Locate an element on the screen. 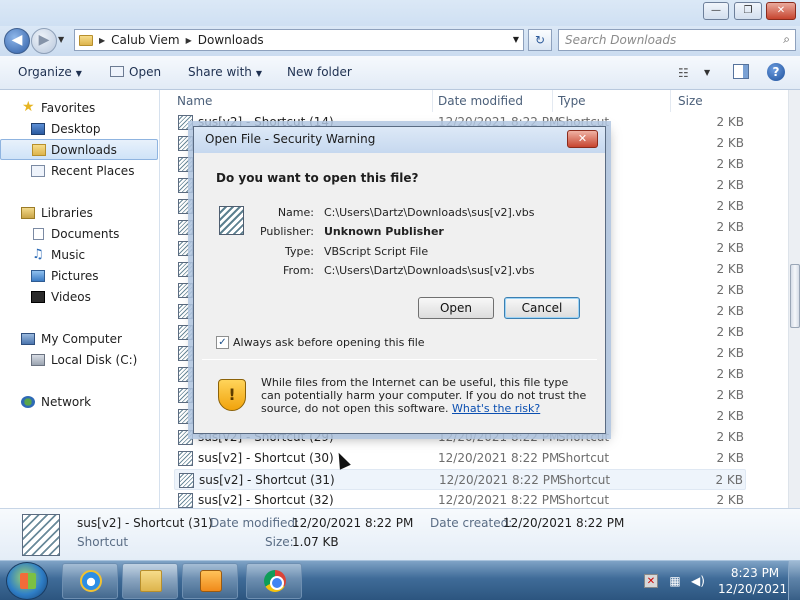 The width and height of the screenshot is (800, 600). whats-the-risk-link: What's the risk? is located at coordinates (496, 408).